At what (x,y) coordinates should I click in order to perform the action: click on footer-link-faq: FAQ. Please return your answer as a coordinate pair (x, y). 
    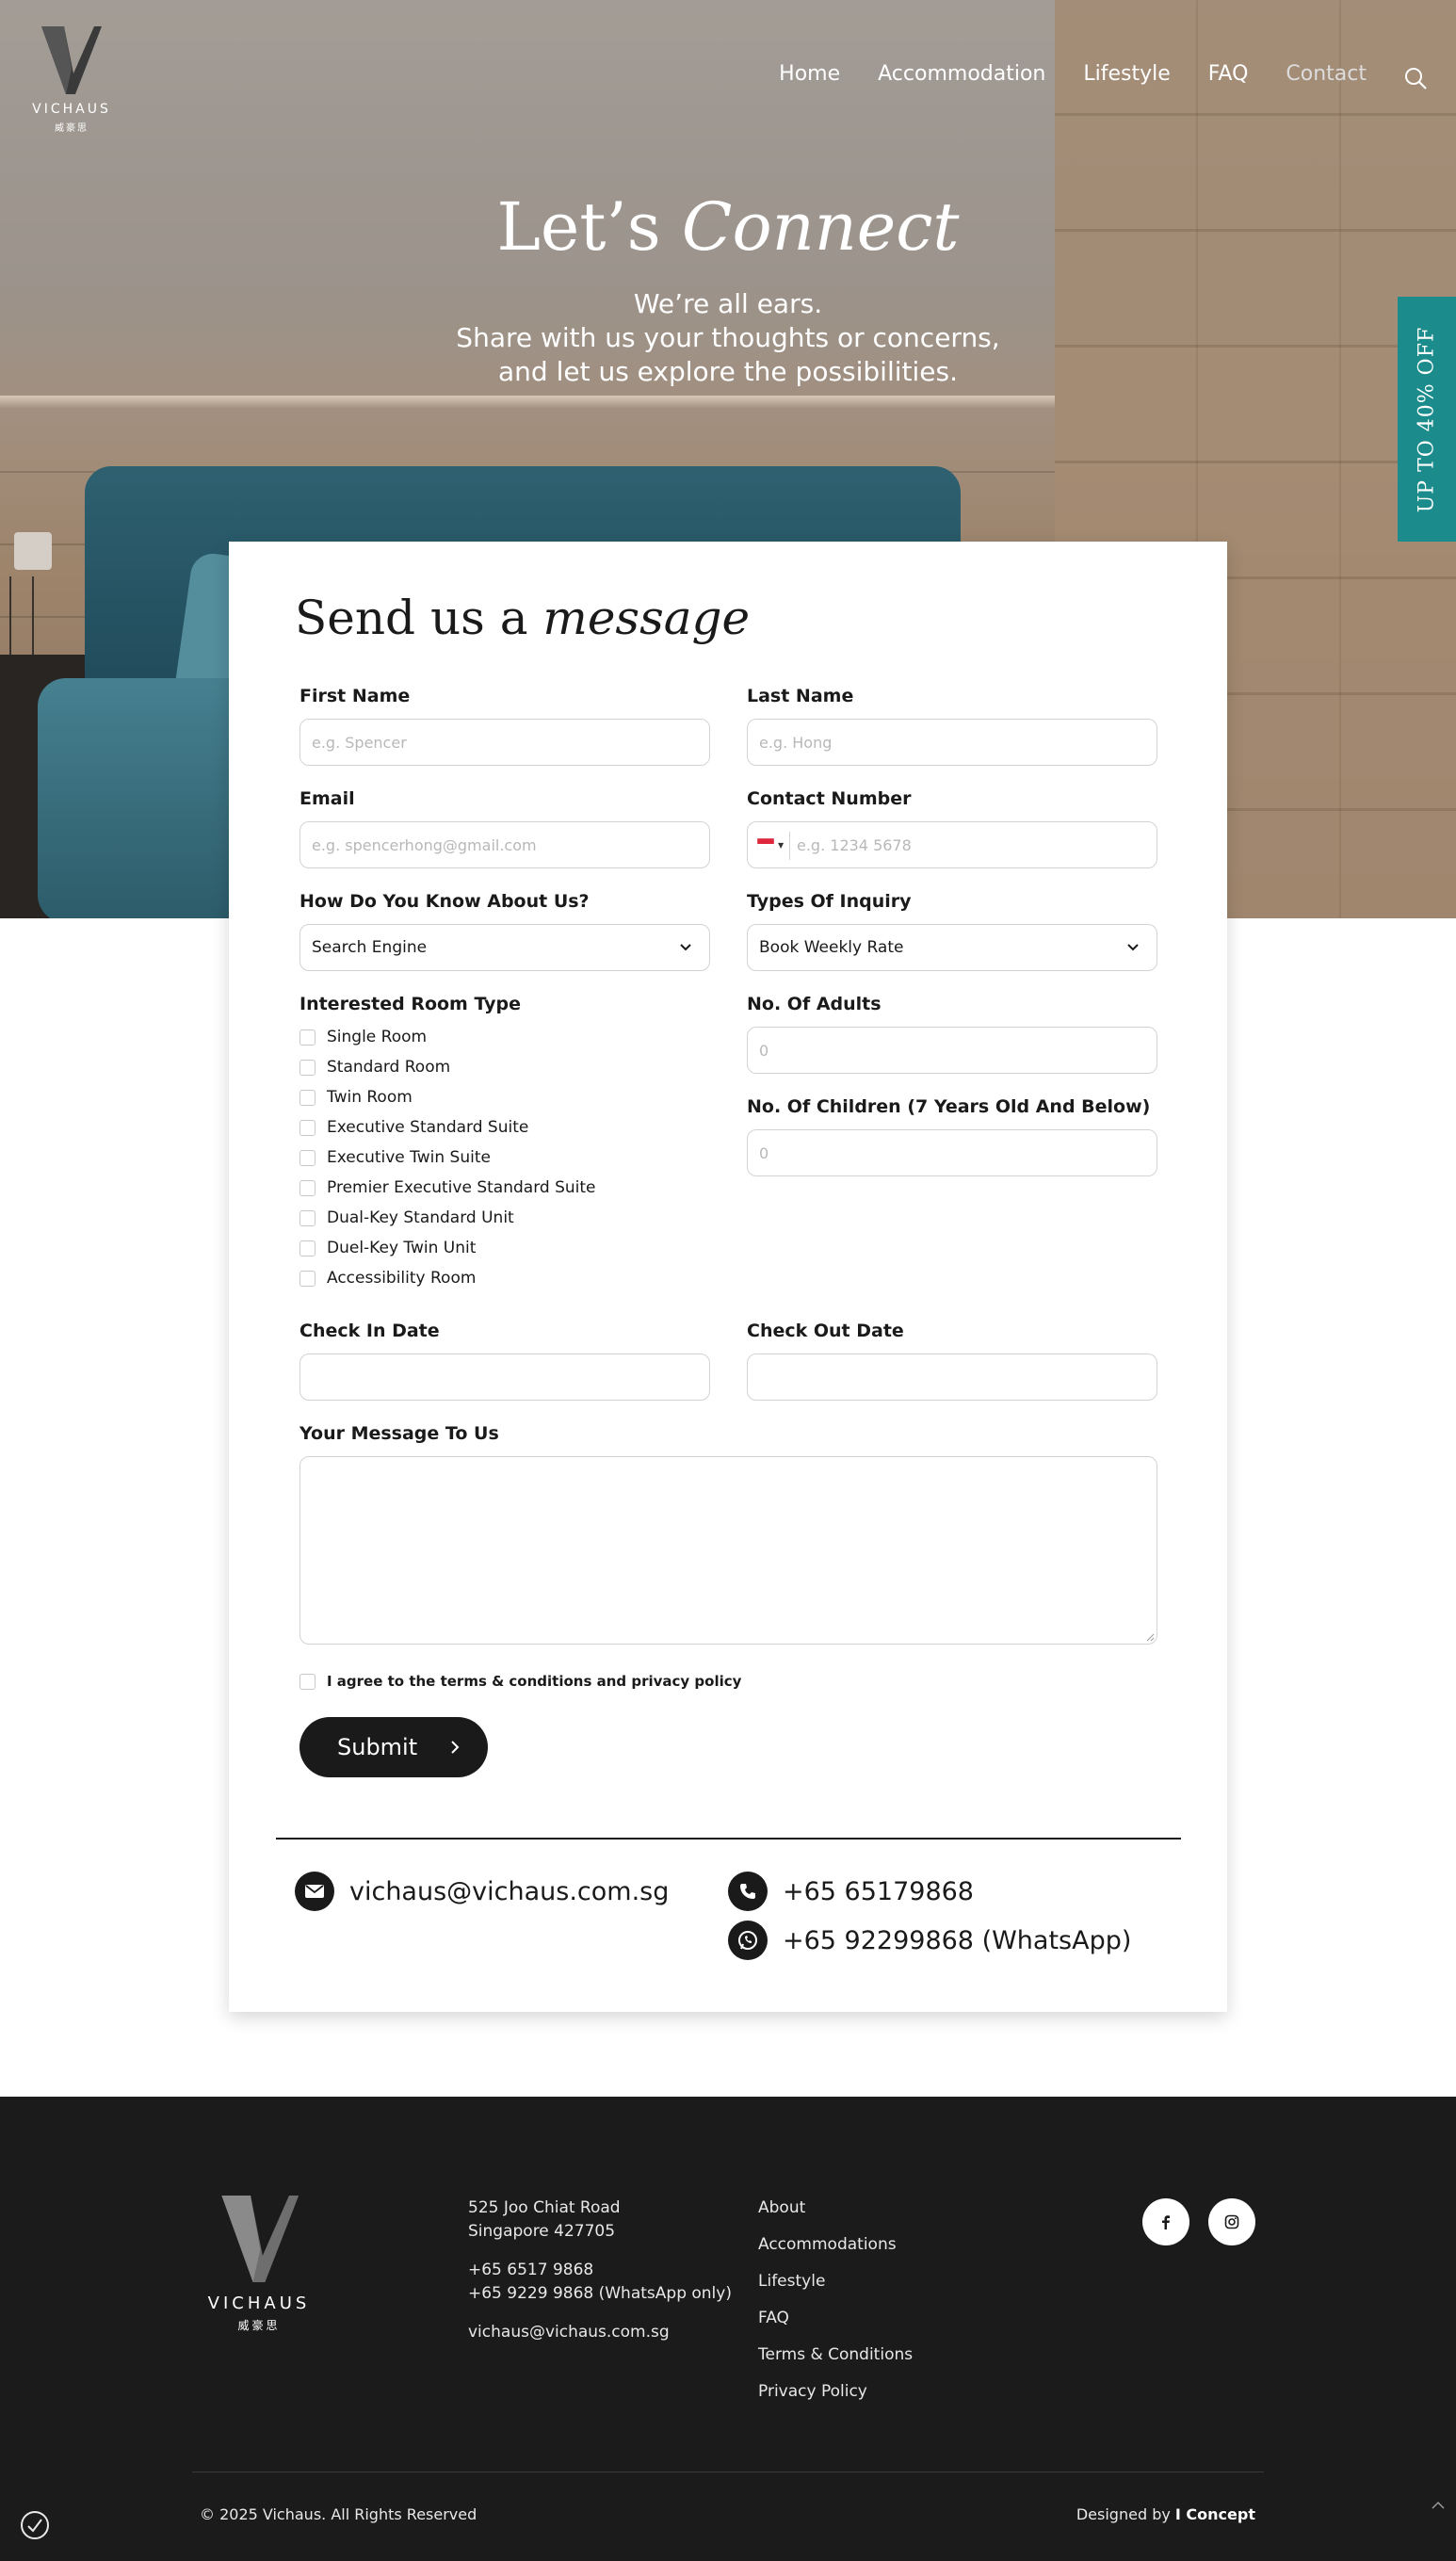
    Looking at the image, I should click on (835, 2325).